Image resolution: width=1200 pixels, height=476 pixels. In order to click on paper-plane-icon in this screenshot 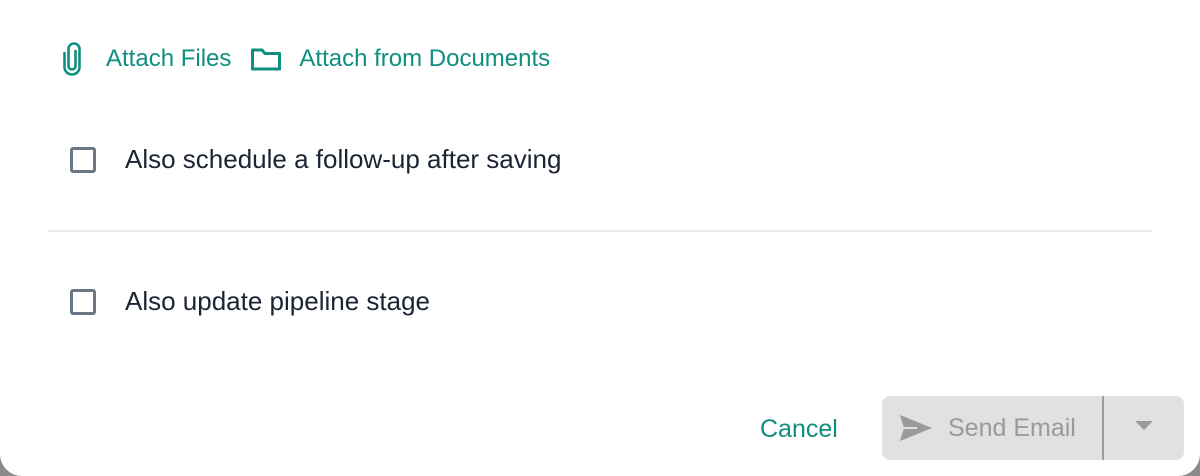, I will do `click(916, 428)`.